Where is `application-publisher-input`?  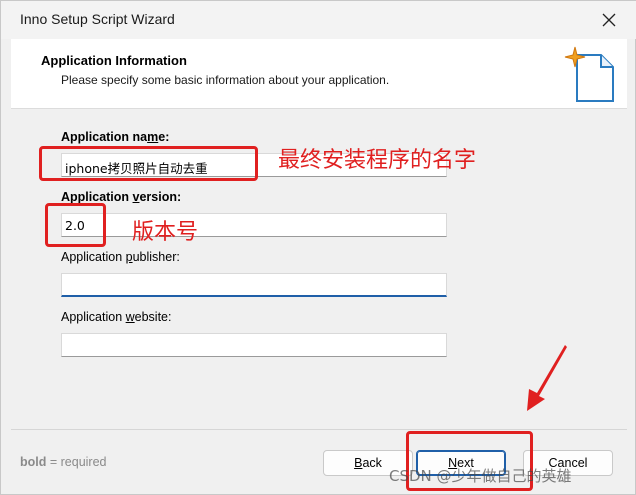 application-publisher-input is located at coordinates (254, 285).